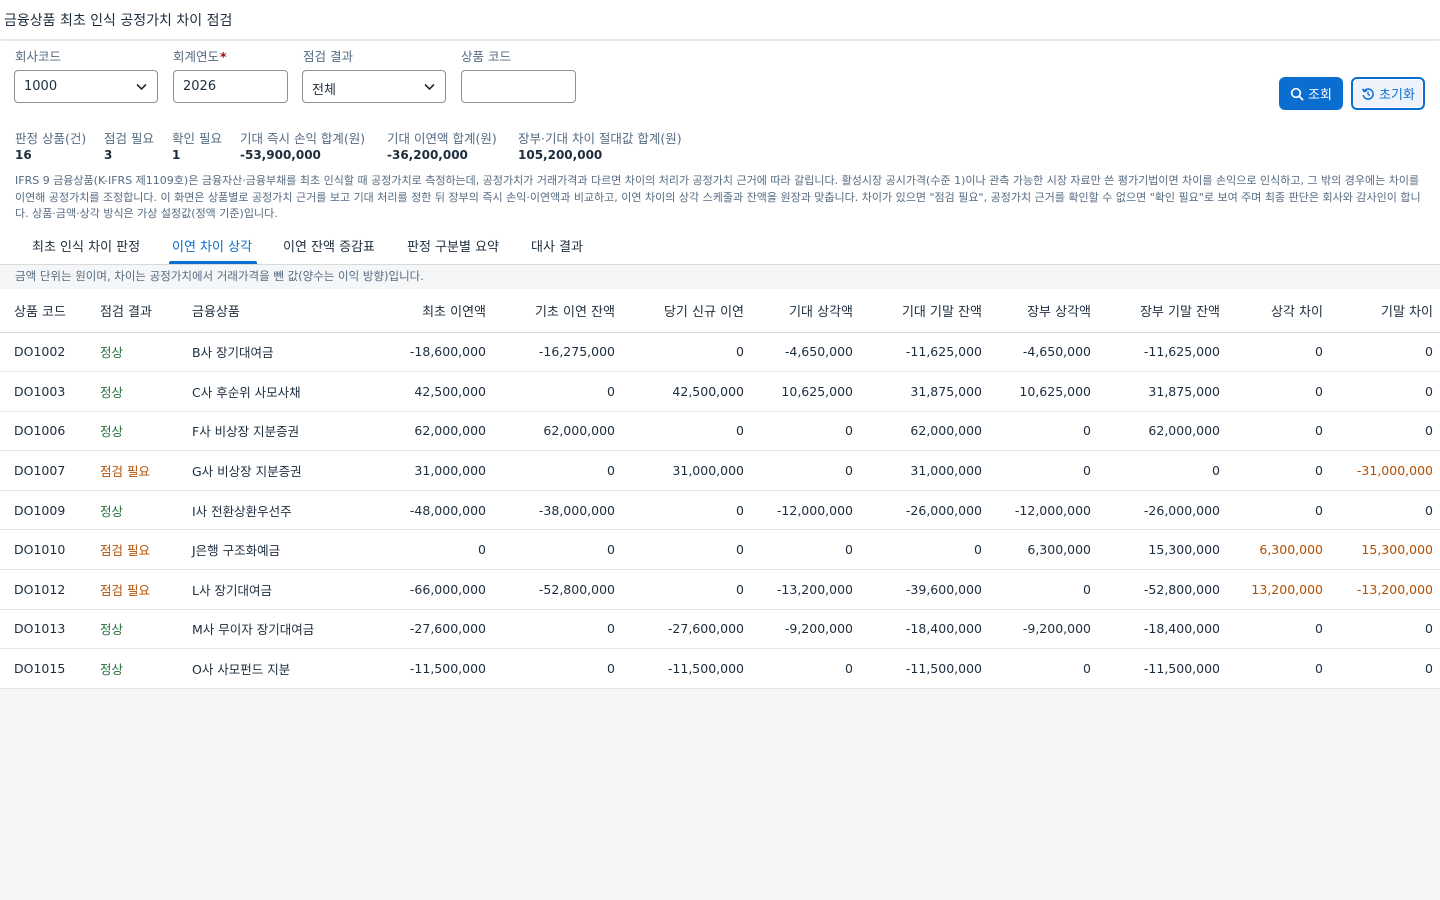 The image size is (1440, 900). I want to click on column-header: 기대 상각액, so click(801, 311).